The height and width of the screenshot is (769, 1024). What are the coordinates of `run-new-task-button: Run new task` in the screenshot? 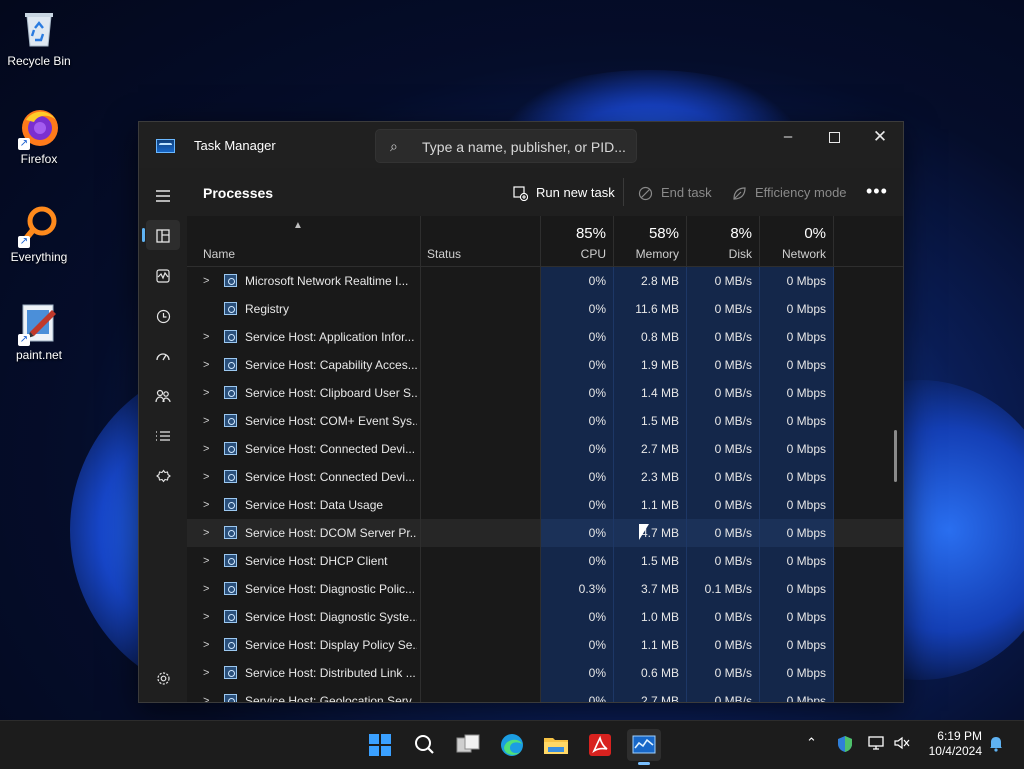 It's located at (563, 192).